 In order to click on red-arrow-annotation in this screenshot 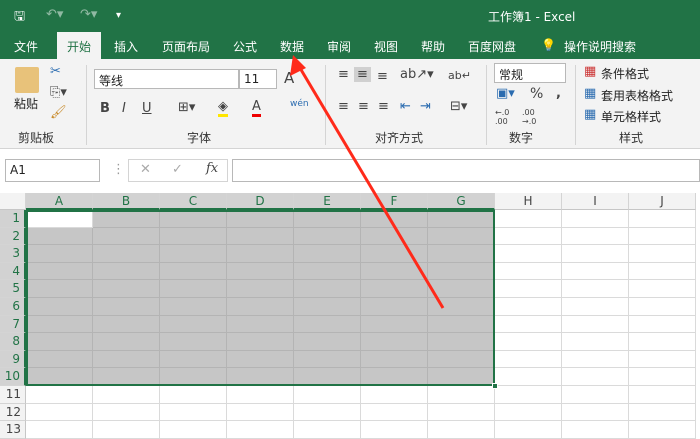, I will do `click(367, 182)`.